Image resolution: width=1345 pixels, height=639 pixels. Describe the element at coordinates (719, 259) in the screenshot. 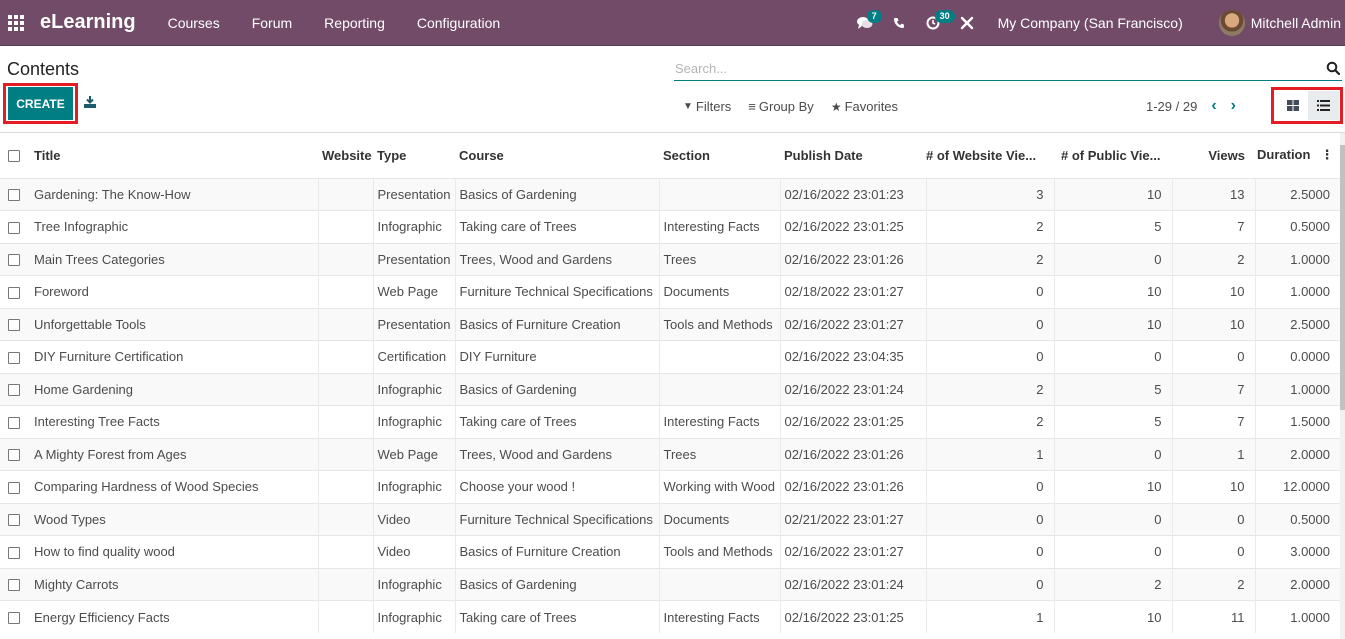

I see `cell-section: Trees` at that location.